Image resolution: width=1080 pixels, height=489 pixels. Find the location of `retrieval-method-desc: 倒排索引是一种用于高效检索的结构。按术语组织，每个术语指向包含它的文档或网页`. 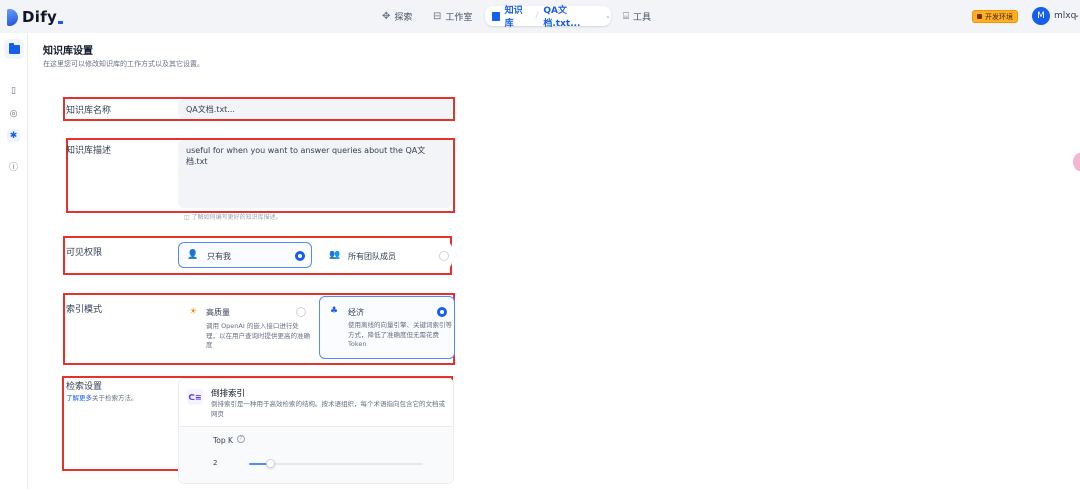

retrieval-method-desc: 倒排索引是一种用于高效检索的结构。按术语组织，每个术语指向包含它的文档或网页 is located at coordinates (328, 409).